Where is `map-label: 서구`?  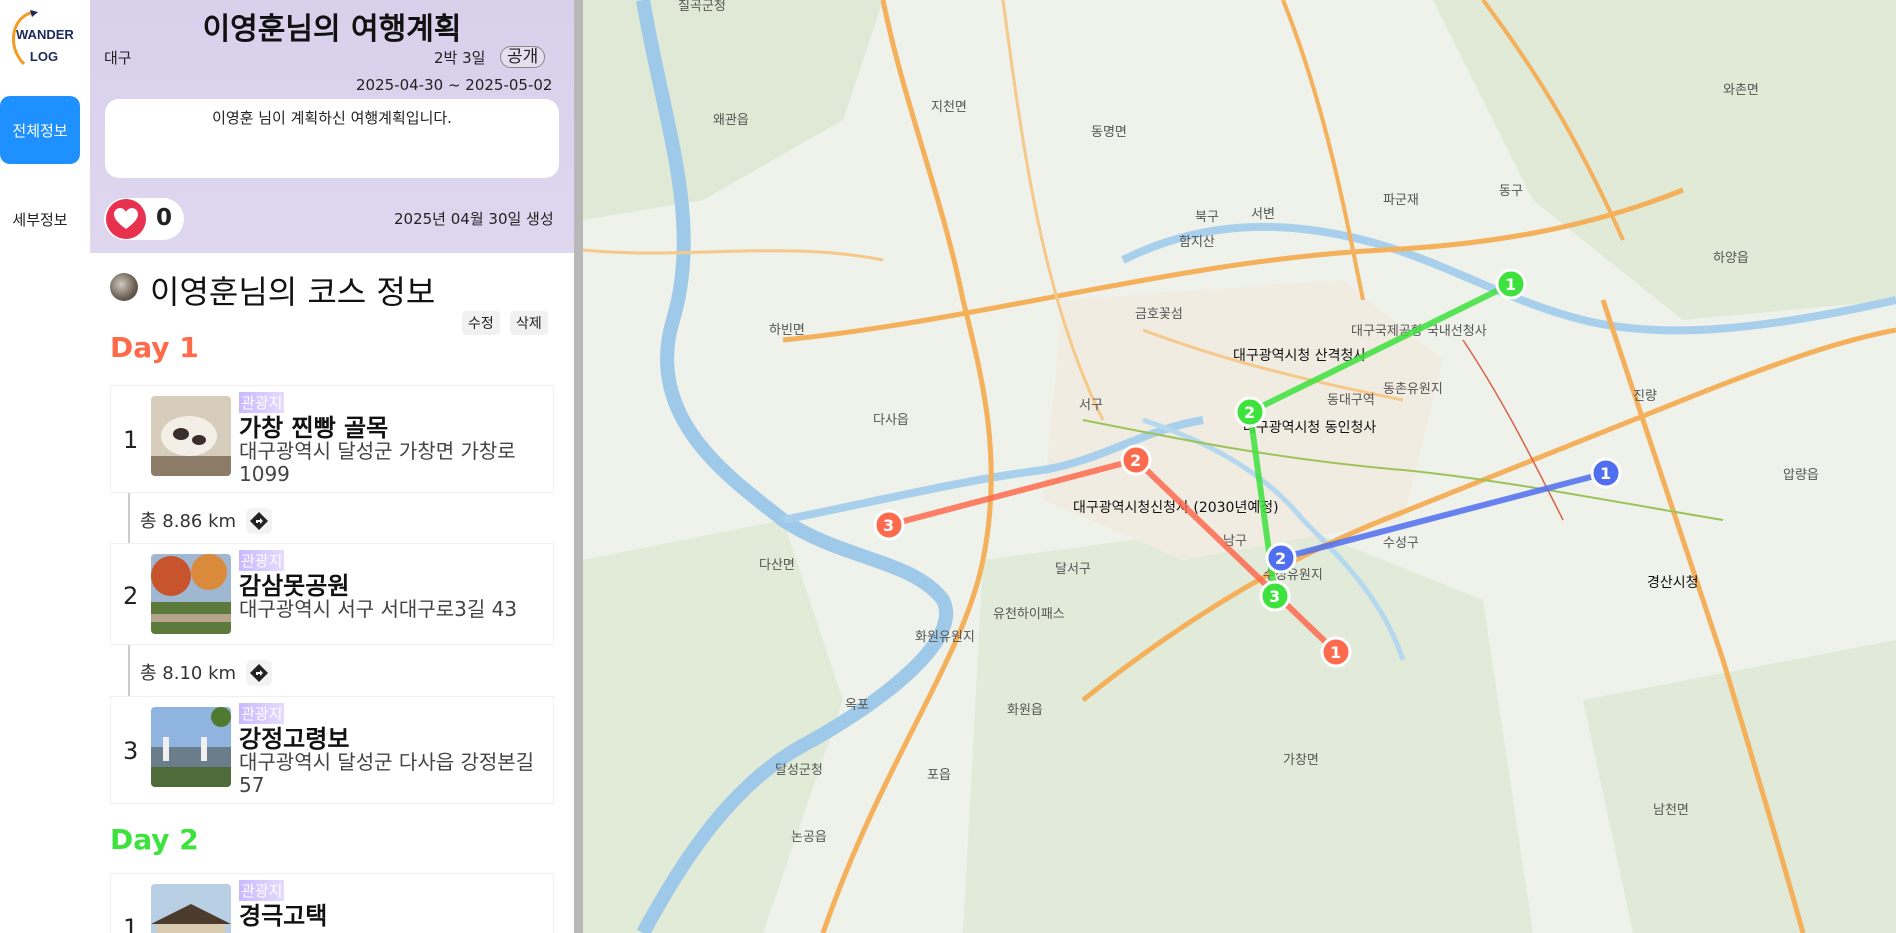 map-label: 서구 is located at coordinates (1091, 405).